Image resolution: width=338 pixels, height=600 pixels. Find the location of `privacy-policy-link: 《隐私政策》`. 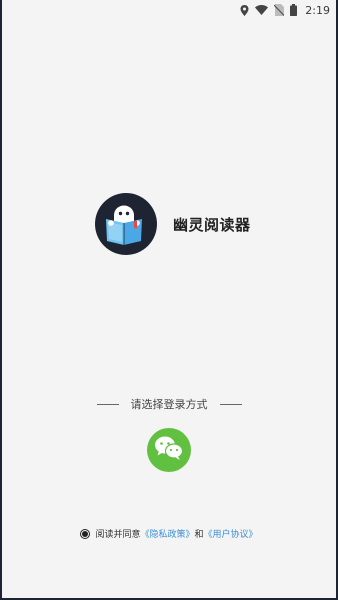

privacy-policy-link: 《隐私政策》 is located at coordinates (167, 533).